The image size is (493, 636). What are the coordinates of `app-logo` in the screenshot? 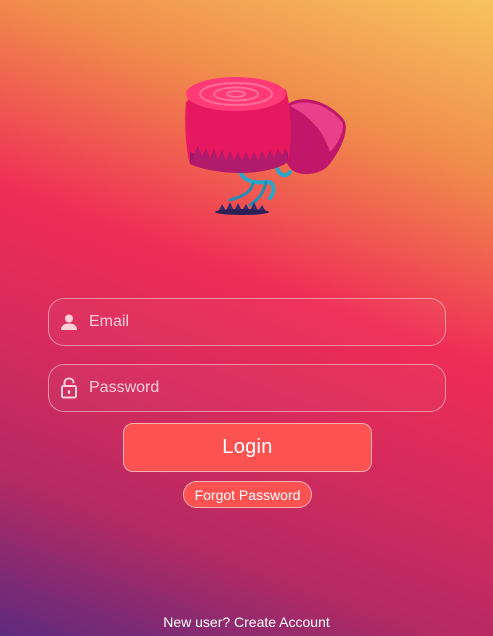 It's located at (265, 144).